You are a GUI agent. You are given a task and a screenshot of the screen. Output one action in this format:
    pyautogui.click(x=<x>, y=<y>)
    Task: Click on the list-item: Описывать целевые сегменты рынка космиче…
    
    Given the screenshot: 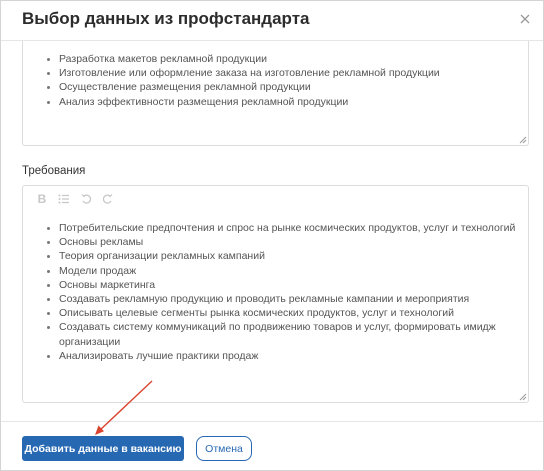 What is the action you would take?
    pyautogui.click(x=293, y=313)
    